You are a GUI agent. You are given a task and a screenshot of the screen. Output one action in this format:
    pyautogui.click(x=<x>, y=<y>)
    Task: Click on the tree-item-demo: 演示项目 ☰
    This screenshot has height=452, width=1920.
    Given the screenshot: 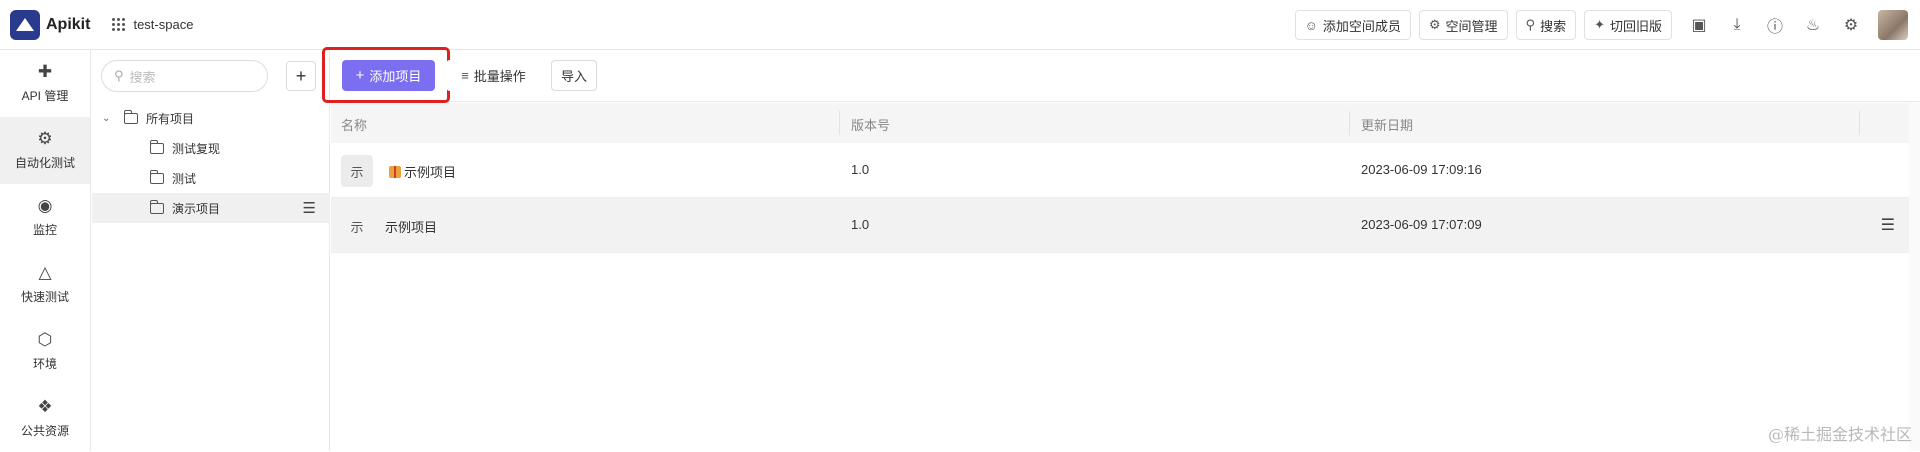 What is the action you would take?
    pyautogui.click(x=211, y=208)
    